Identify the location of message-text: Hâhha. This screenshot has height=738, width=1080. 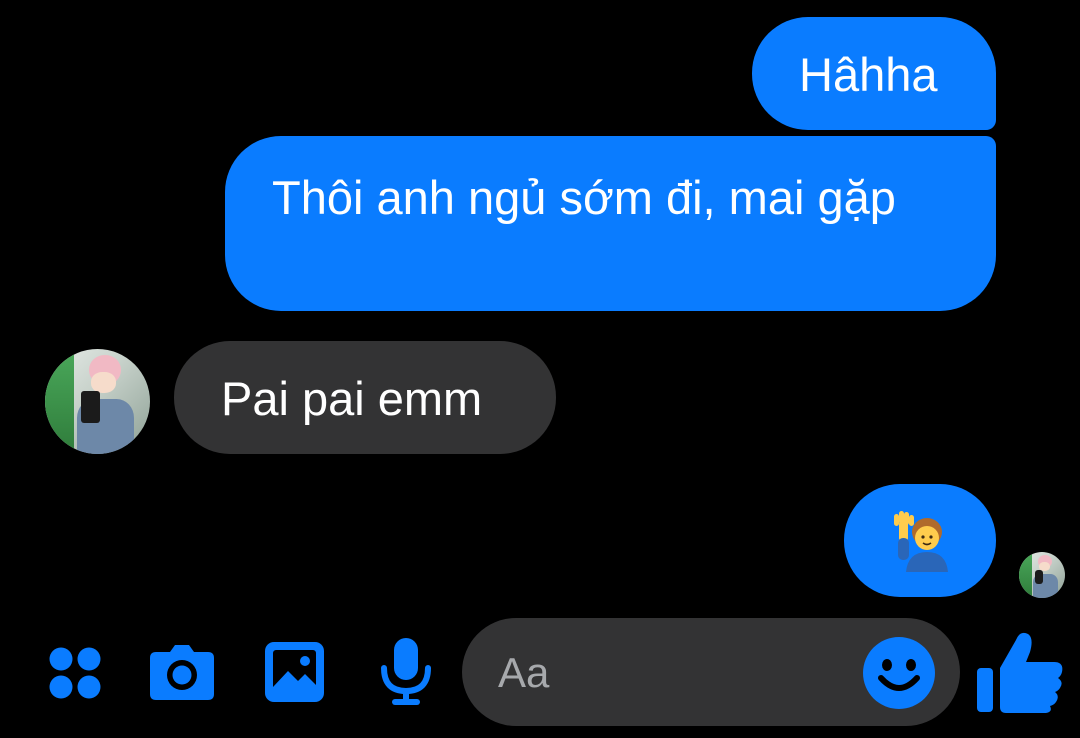
(868, 74).